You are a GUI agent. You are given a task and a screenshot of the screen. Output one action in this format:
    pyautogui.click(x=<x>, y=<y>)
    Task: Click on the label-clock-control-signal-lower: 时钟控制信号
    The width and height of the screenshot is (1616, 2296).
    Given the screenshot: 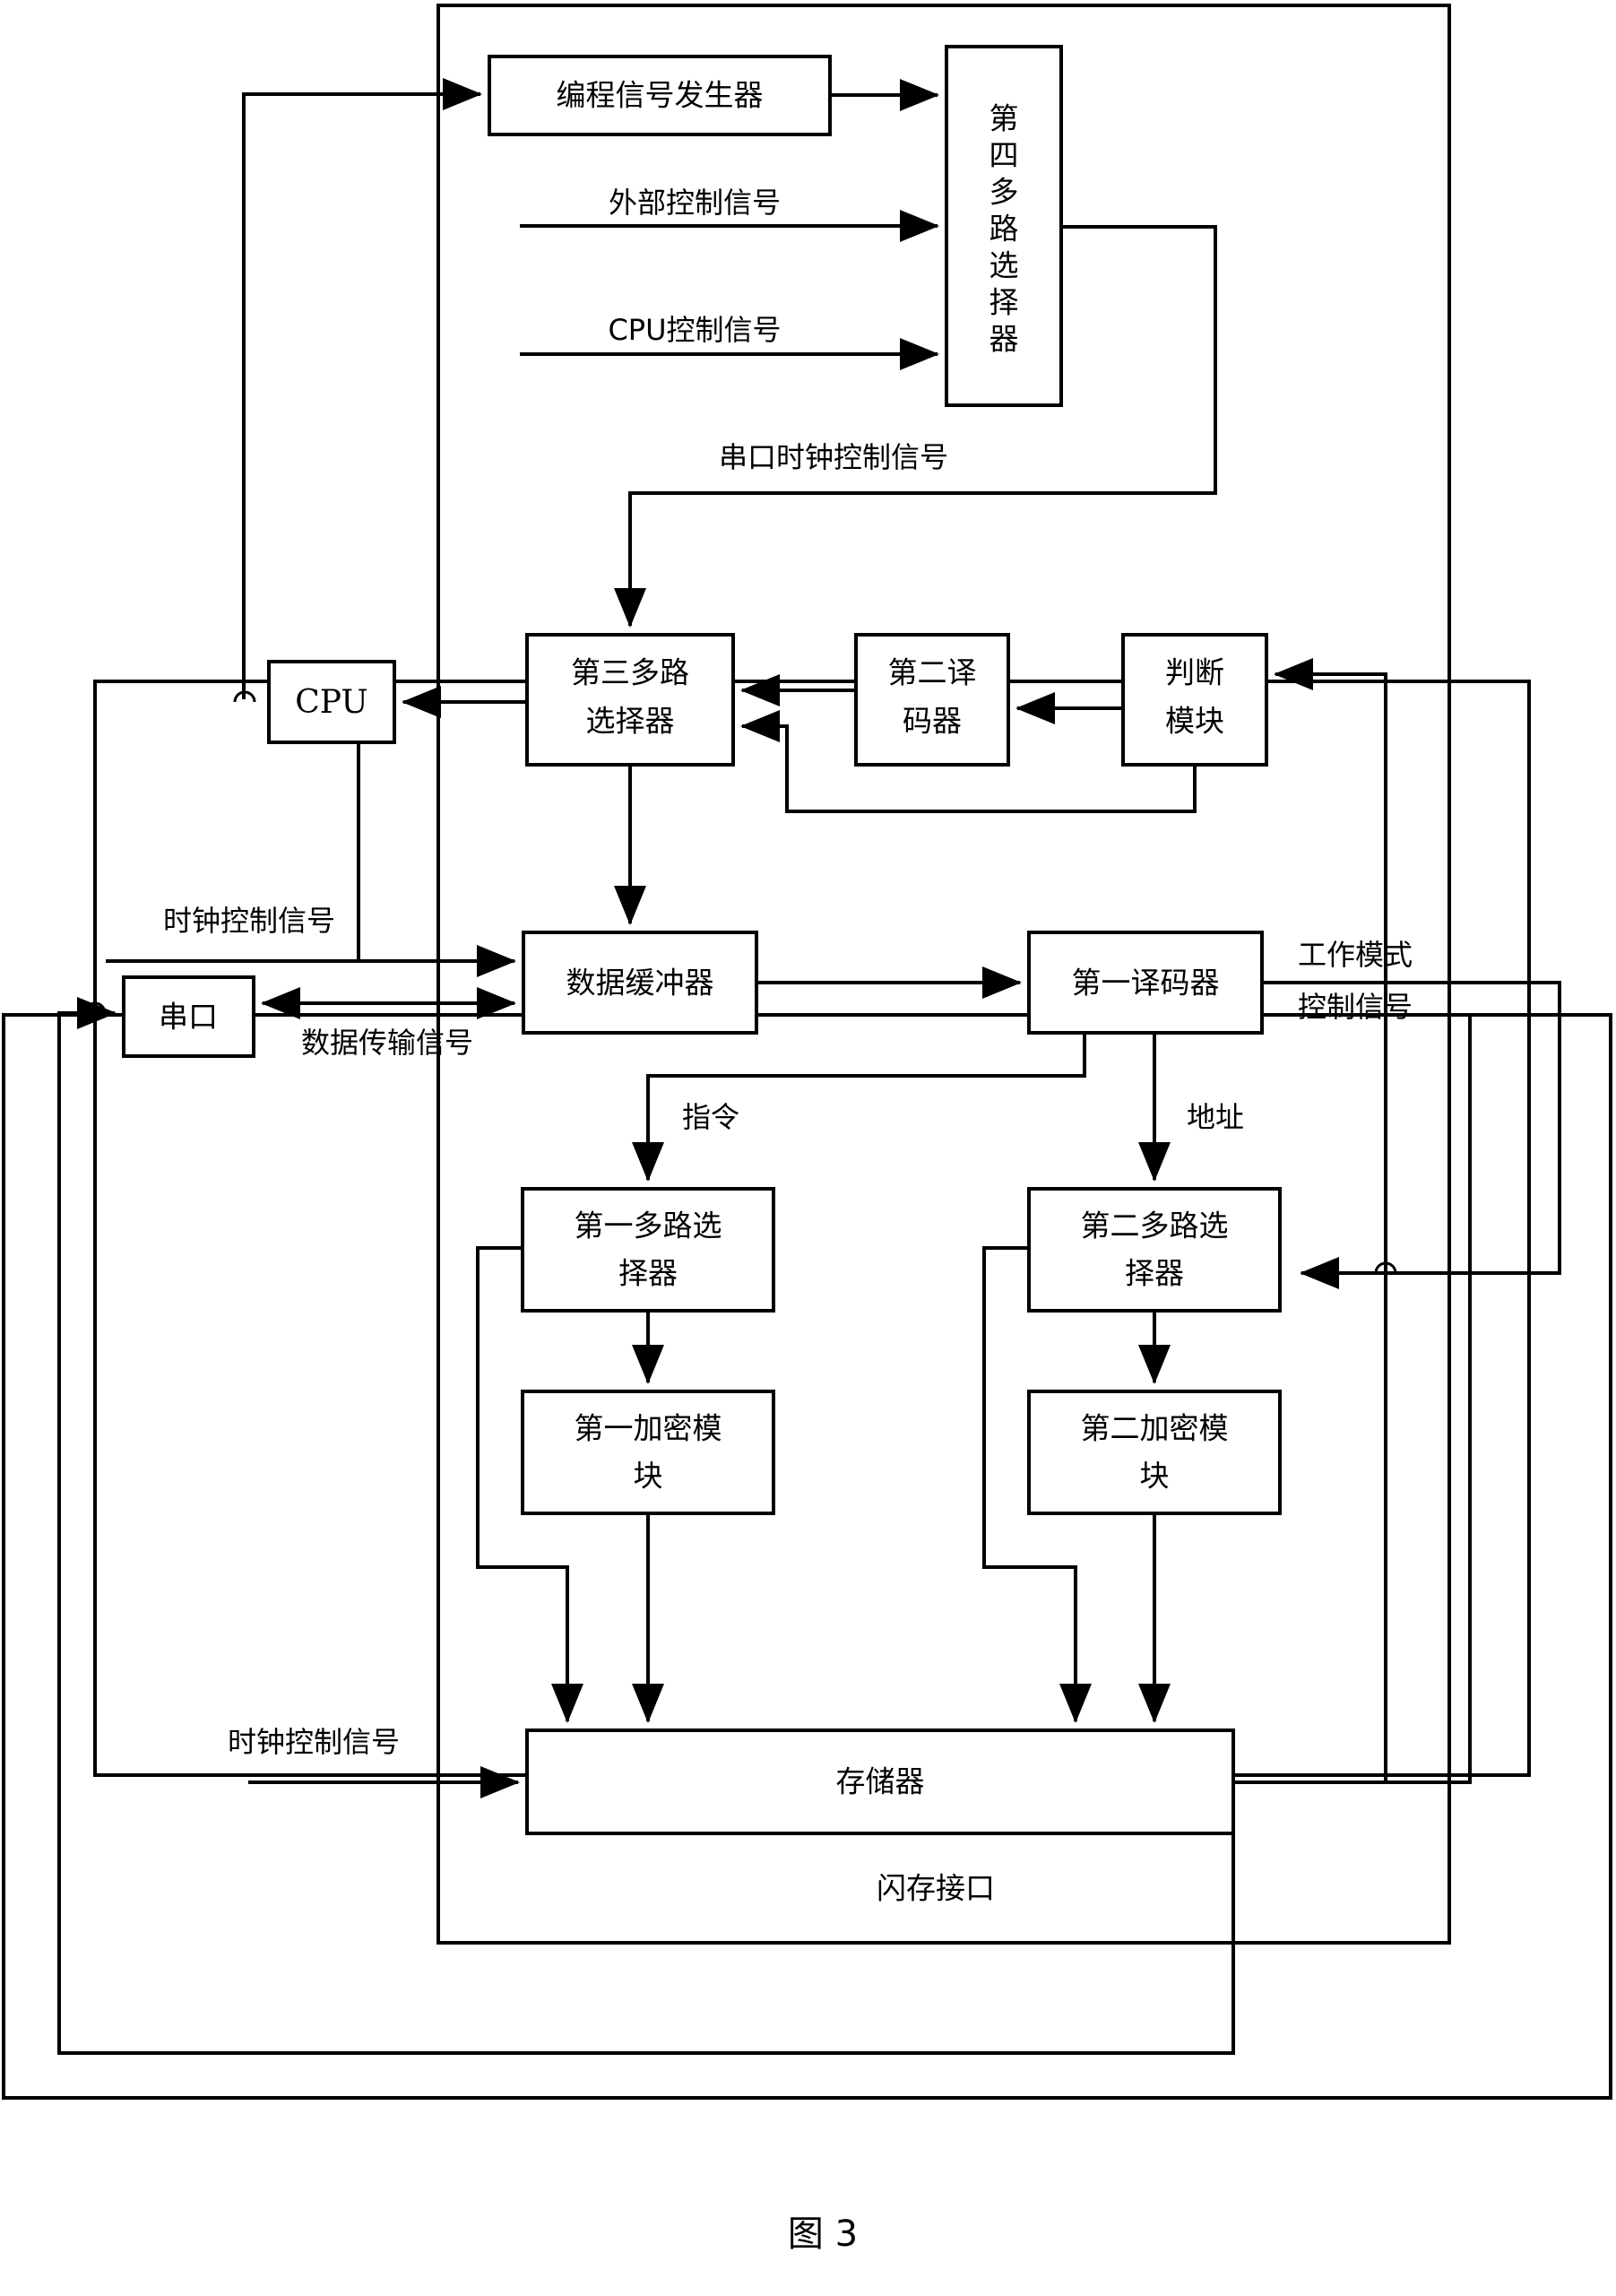 What is the action you would take?
    pyautogui.click(x=314, y=1742)
    